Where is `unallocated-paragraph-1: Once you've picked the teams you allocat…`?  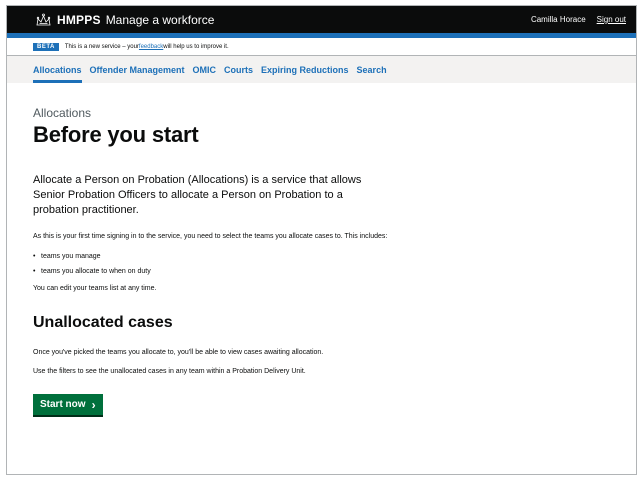
unallocated-paragraph-1: Once you've picked the teams you allocat… is located at coordinates (178, 352).